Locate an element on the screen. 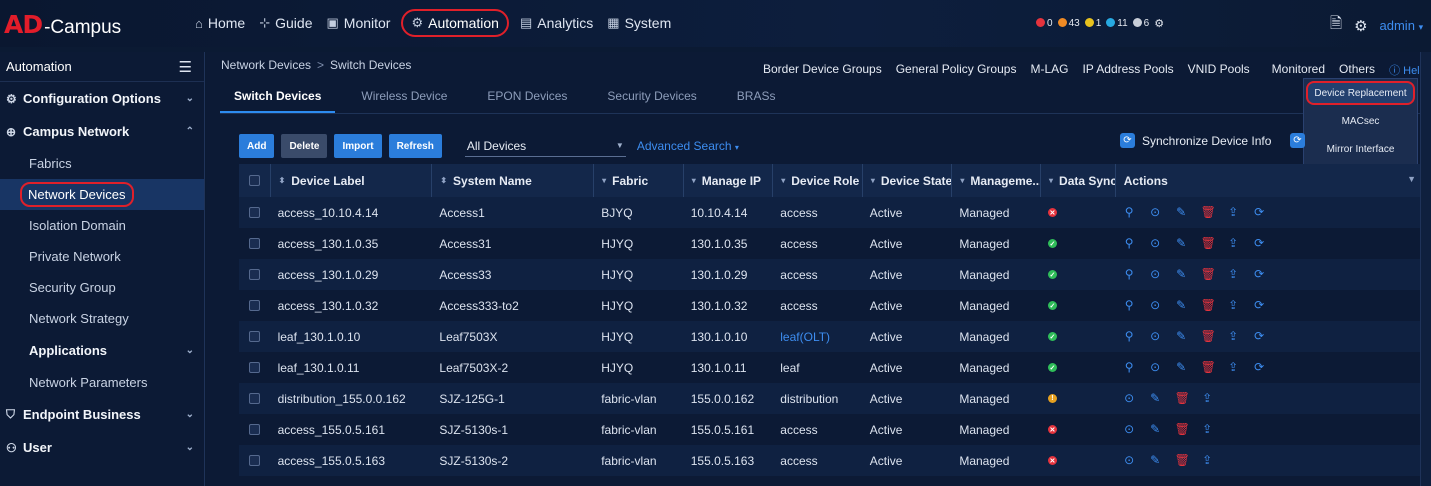 Image resolution: width=1431 pixels, height=486 pixels. menu-item-device-replacement: Device Replacement is located at coordinates (1360, 93).